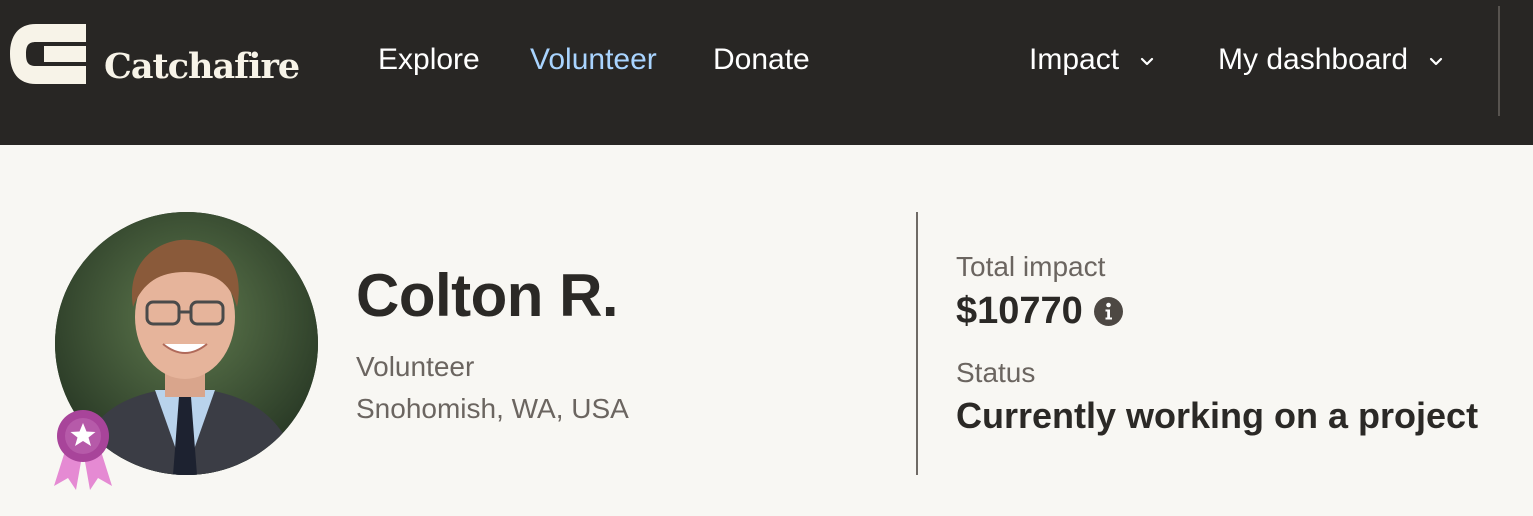 The height and width of the screenshot is (516, 1533). What do you see at coordinates (48, 54) in the screenshot?
I see `catchafire-logo-icon` at bounding box center [48, 54].